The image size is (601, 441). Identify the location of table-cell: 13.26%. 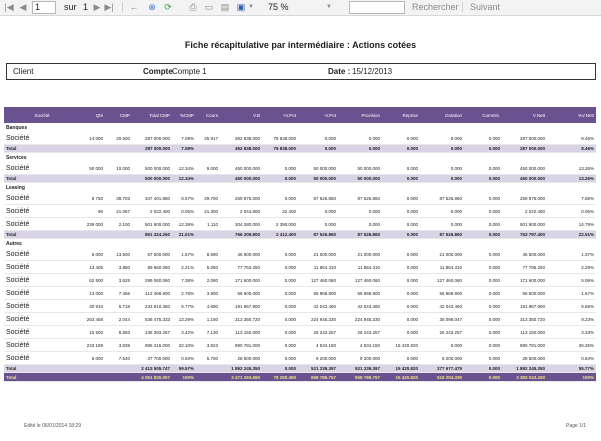
(571, 168).